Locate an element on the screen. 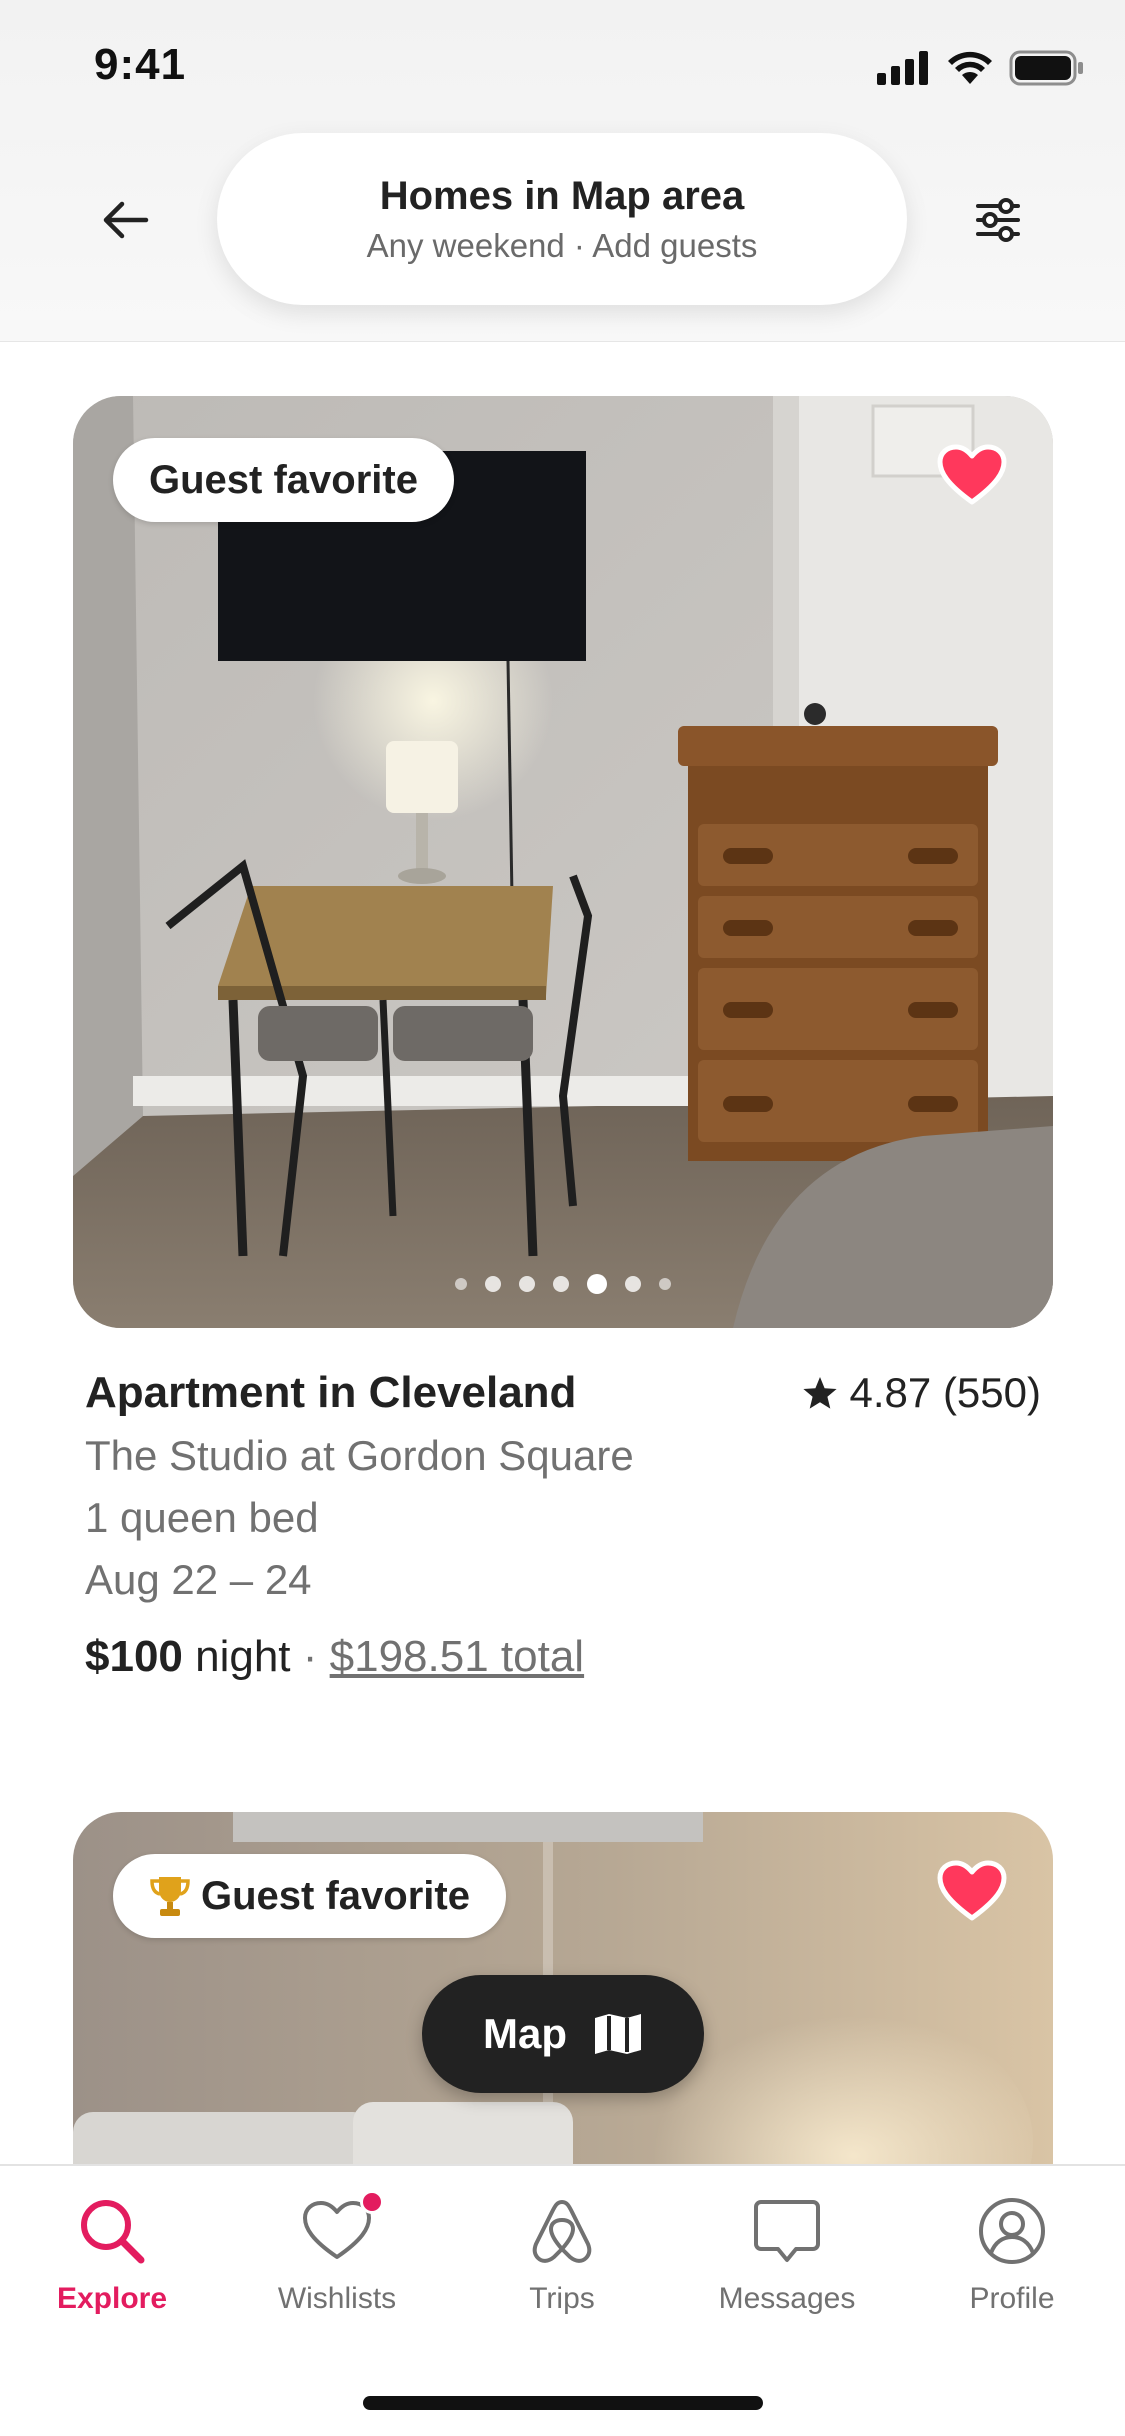 Image resolution: width=1125 pixels, height=2436 pixels. tab-wishlists: Wishlists is located at coordinates (337, 2253).